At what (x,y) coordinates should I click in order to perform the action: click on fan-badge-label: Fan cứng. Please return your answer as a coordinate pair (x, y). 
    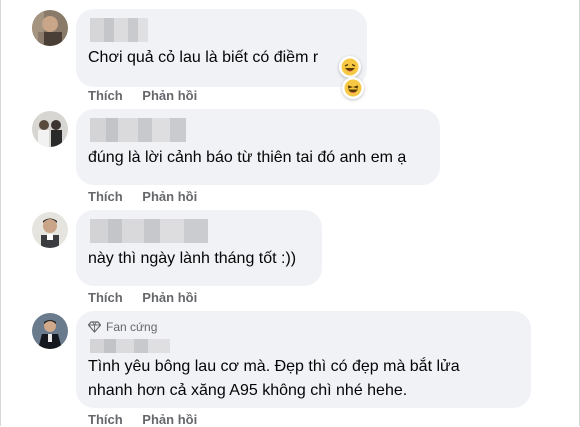
    Looking at the image, I should click on (132, 327).